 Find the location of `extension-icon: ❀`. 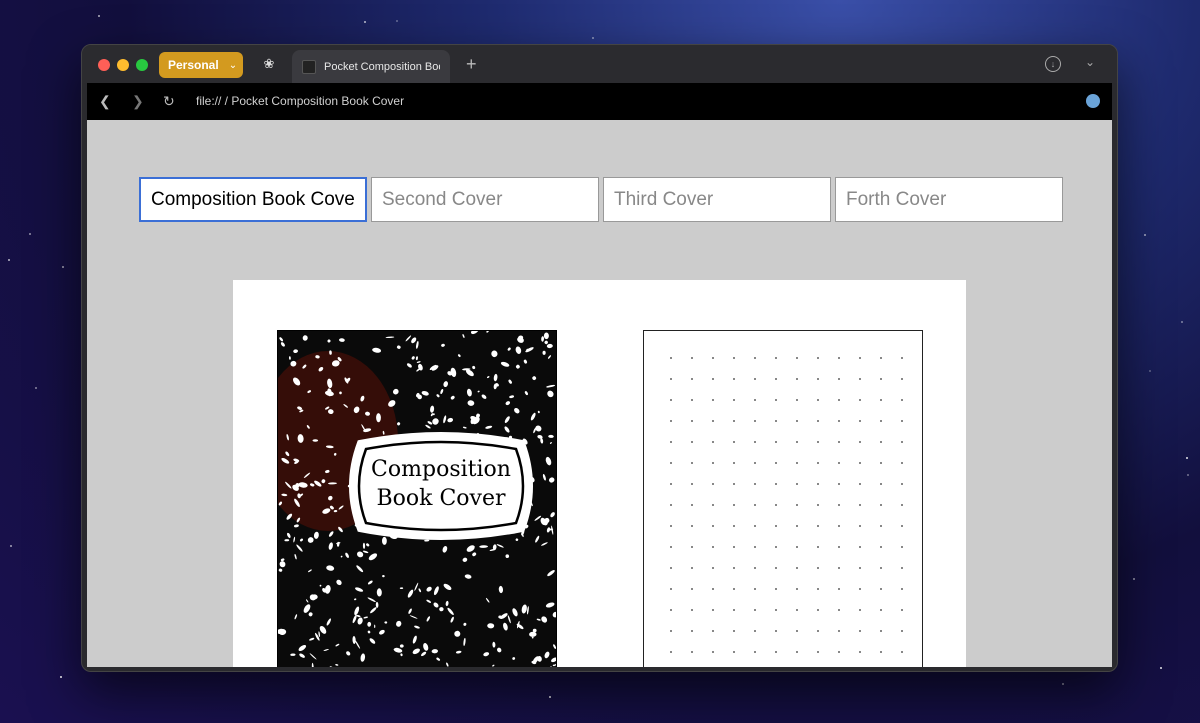

extension-icon: ❀ is located at coordinates (269, 64).